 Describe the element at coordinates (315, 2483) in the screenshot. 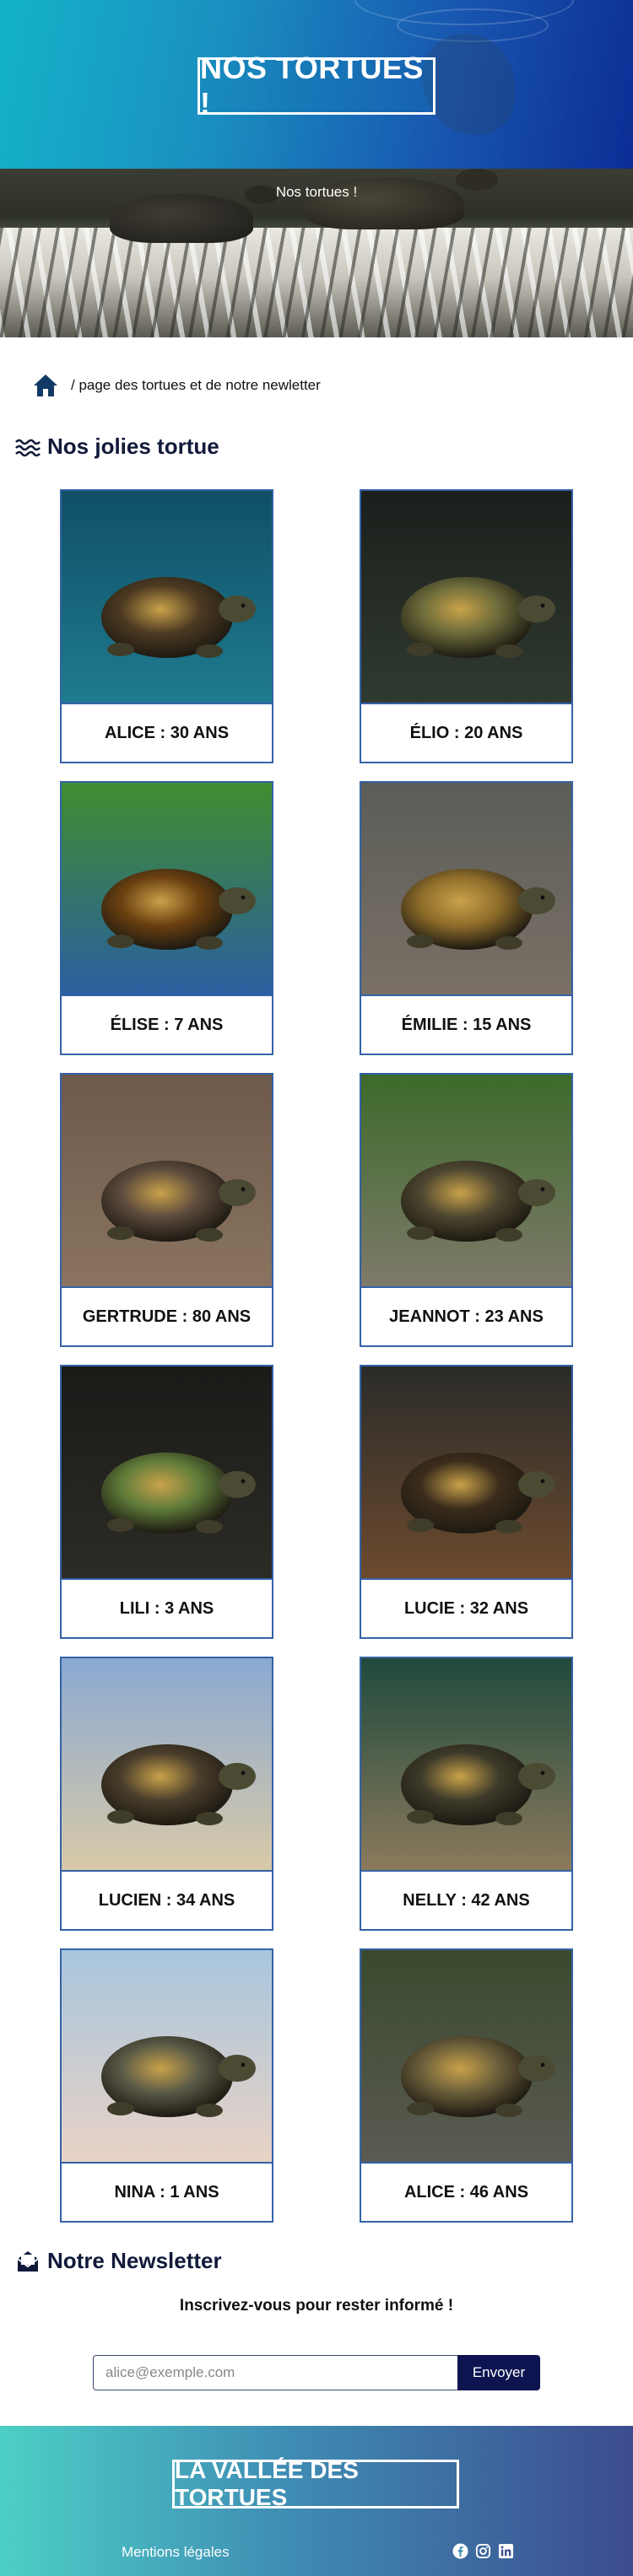

I see `footer-title: LA VALLÉE DES TORTUES` at that location.